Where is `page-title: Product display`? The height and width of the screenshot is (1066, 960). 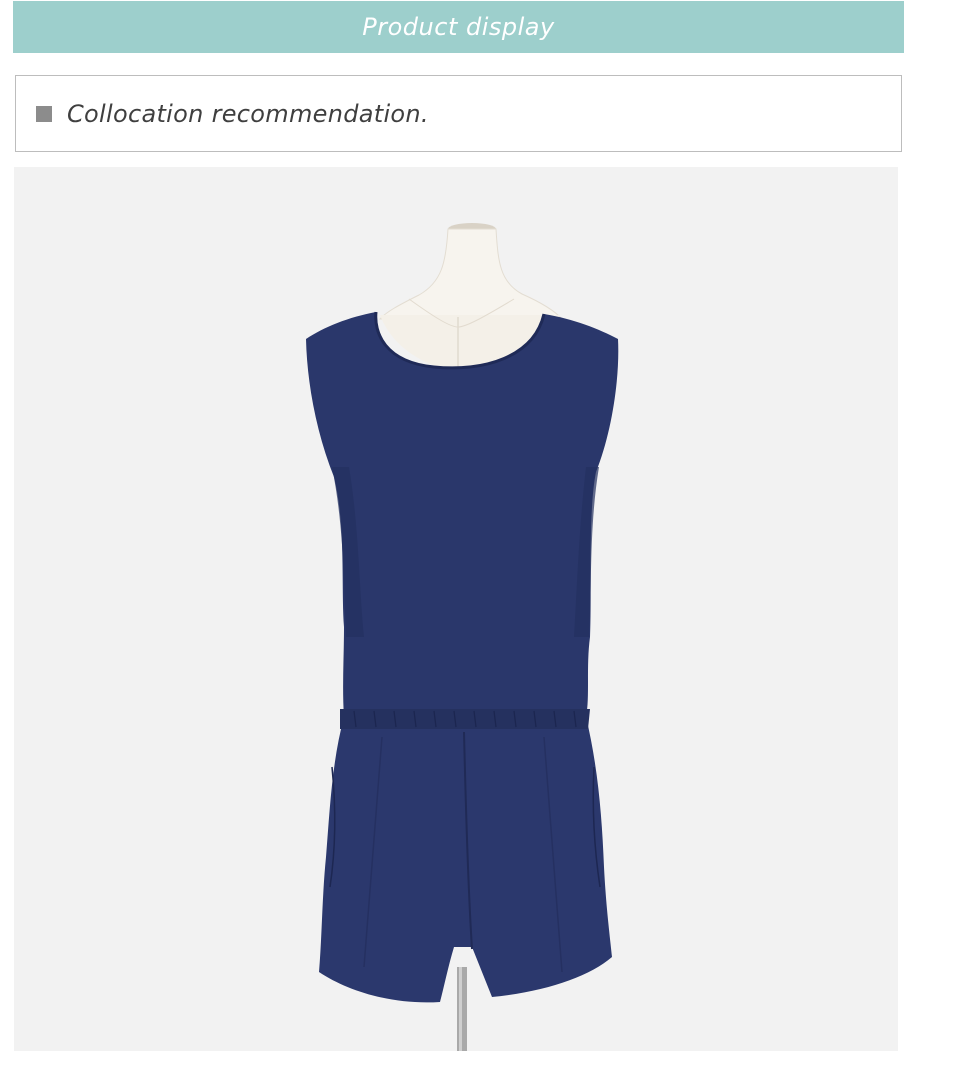 page-title: Product display is located at coordinates (458, 27).